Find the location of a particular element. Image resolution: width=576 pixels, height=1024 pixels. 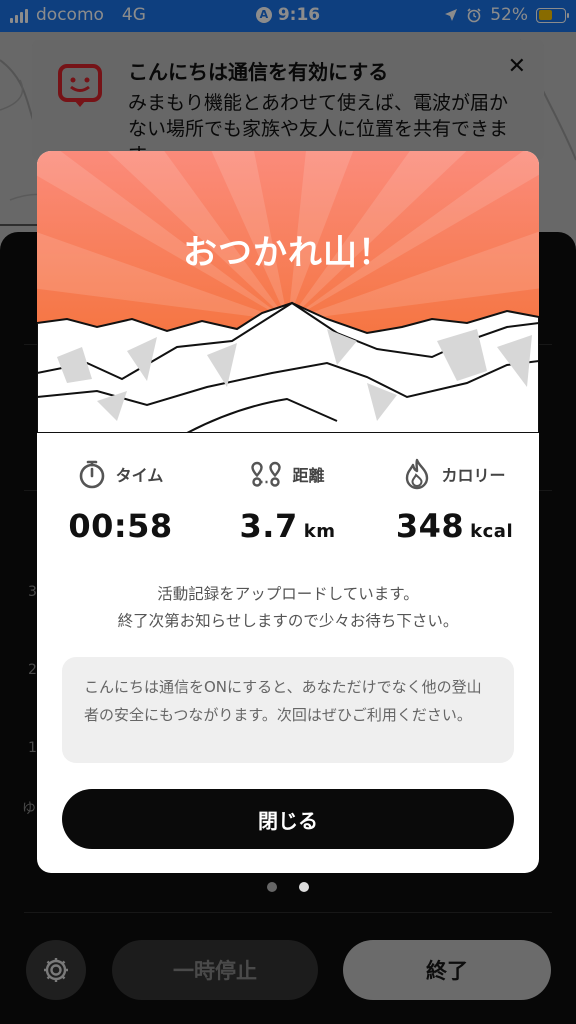

route-icon is located at coordinates (266, 474).